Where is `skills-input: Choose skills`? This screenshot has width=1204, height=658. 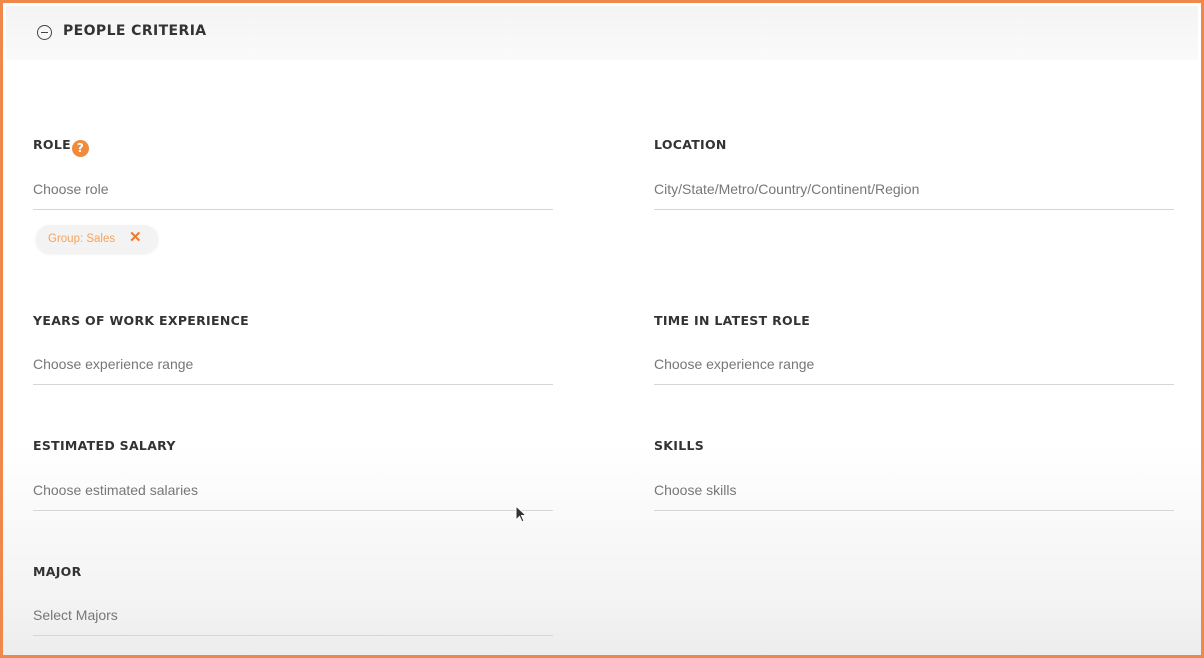 skills-input: Choose skills is located at coordinates (914, 493).